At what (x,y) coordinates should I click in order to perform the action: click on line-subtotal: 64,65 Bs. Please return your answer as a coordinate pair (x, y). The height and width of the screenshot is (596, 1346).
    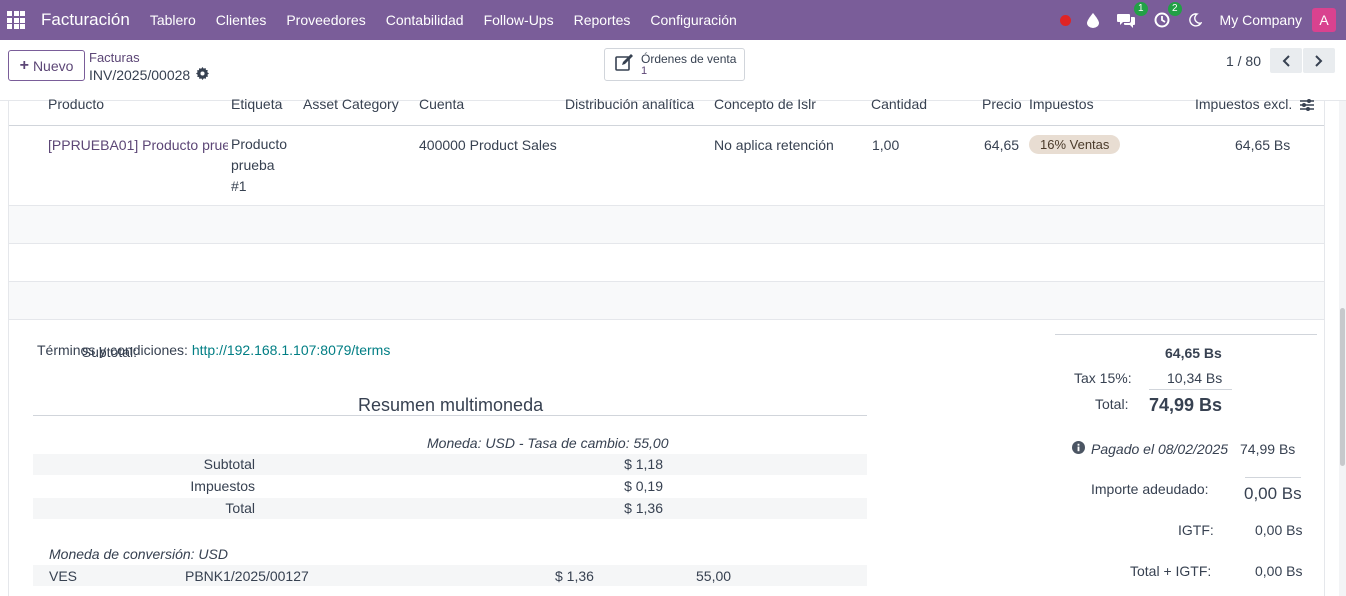
    Looking at the image, I should click on (1263, 145).